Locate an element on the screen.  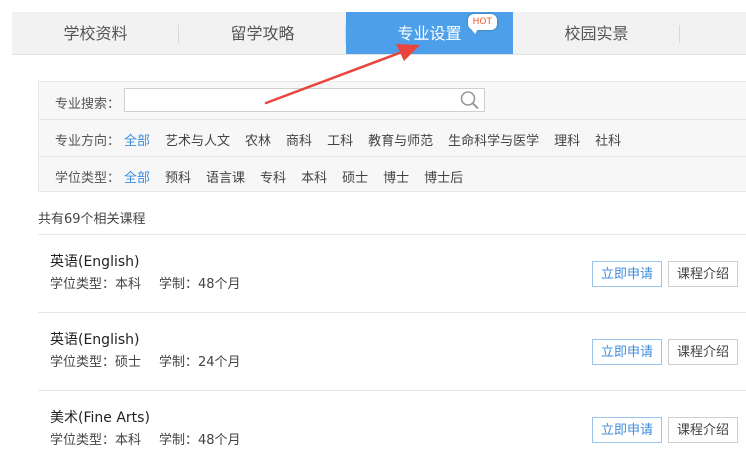
direction-options: 全部 艺术与人文 农林 商科 工科 教育与师范 生命科学与医学 理科 社科 is located at coordinates (380, 139).